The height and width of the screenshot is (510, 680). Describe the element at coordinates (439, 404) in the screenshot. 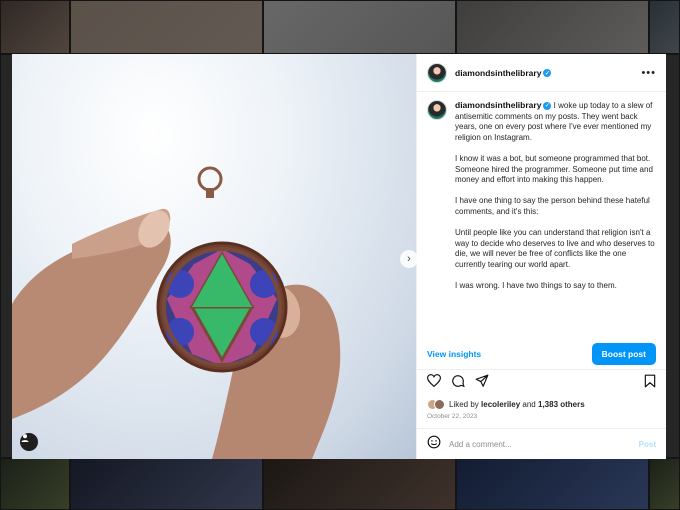

I see `liker-avatar` at that location.